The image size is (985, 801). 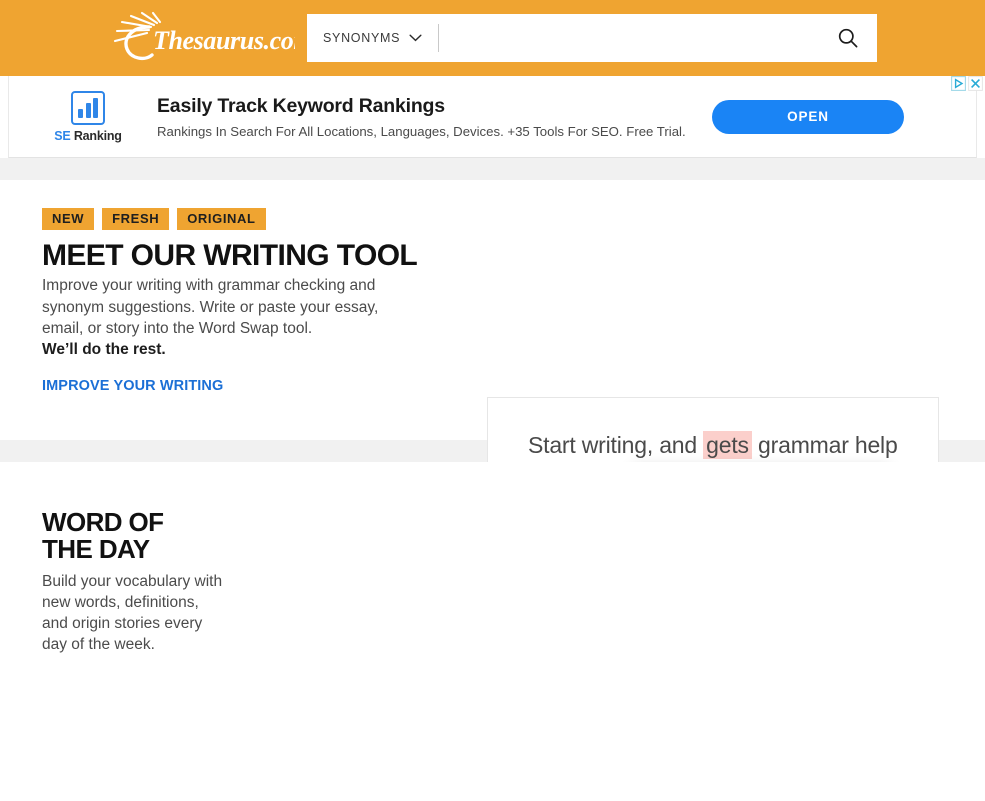 What do you see at coordinates (958, 83) in the screenshot?
I see `adchoices-icon` at bounding box center [958, 83].